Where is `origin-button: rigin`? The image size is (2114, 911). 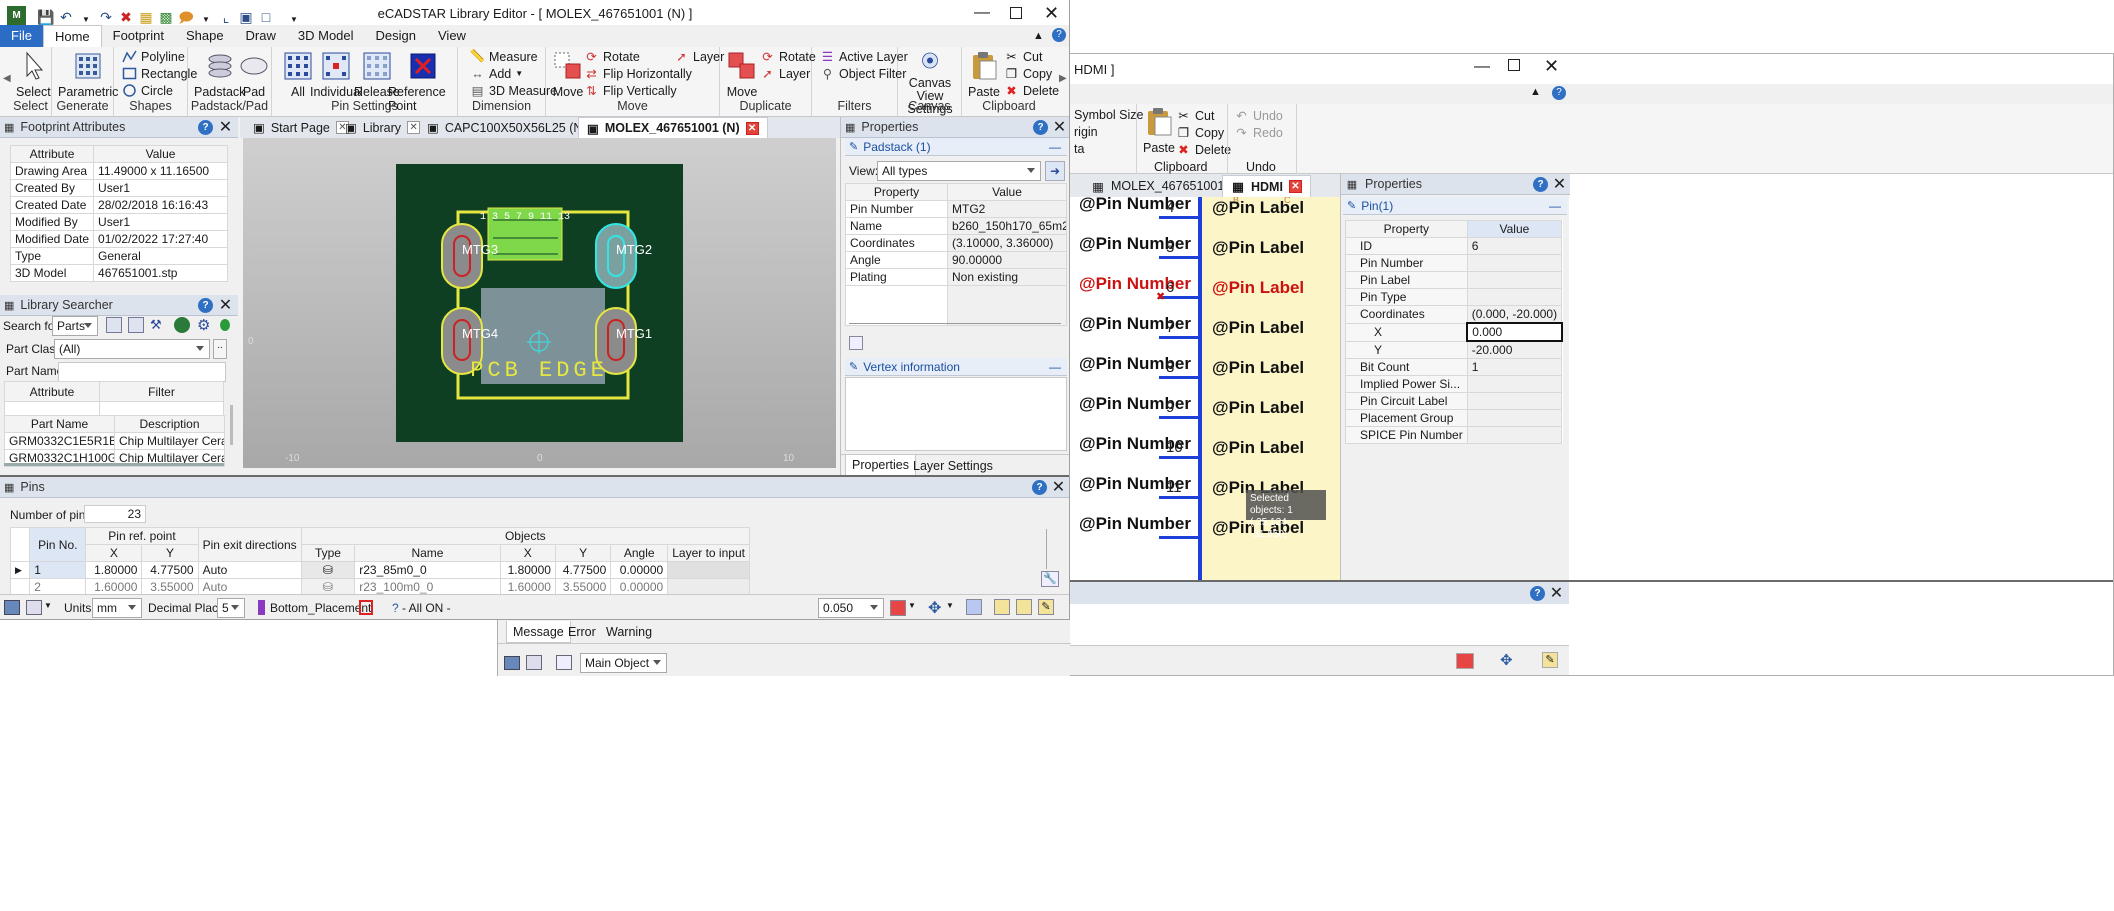
origin-button: rigin is located at coordinates (1086, 132).